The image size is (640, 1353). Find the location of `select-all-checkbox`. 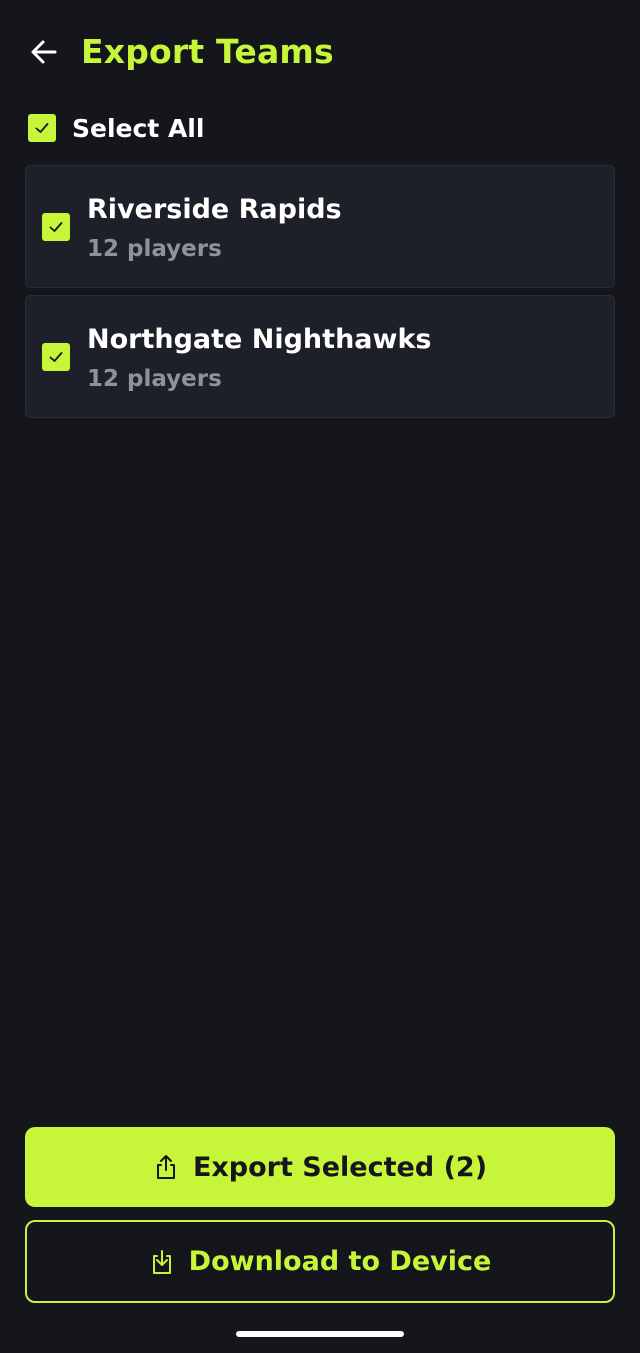

select-all-checkbox is located at coordinates (42, 128).